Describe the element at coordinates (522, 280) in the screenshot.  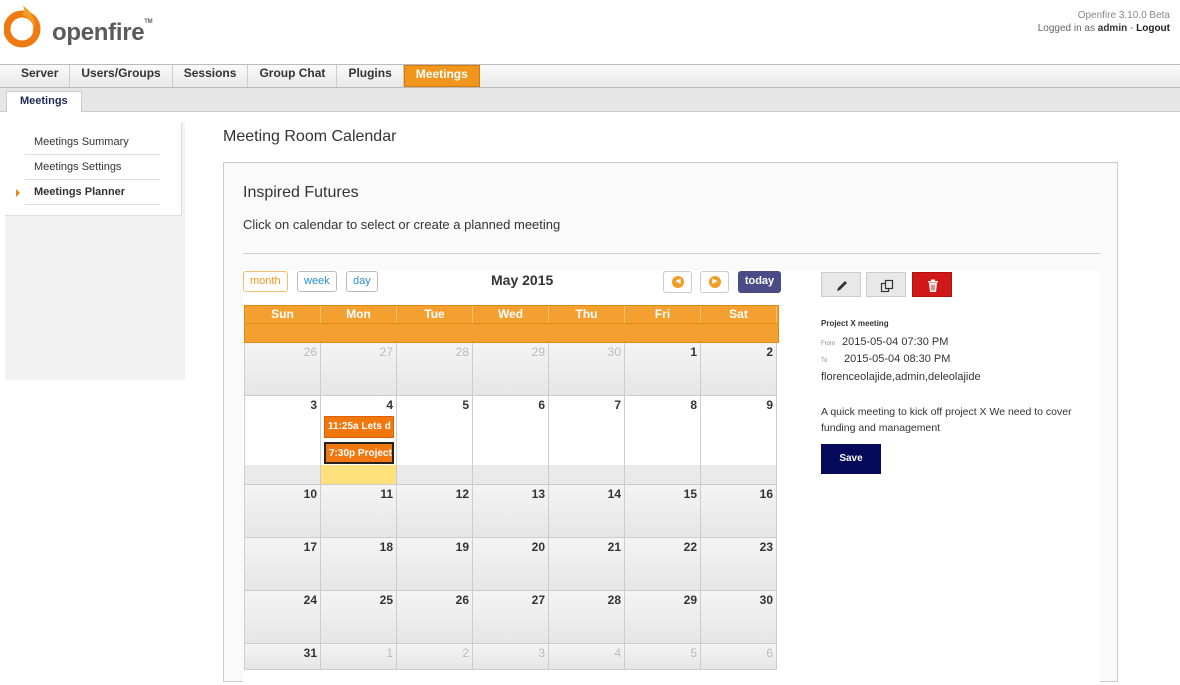
I see `calendar-title: May 2015` at that location.